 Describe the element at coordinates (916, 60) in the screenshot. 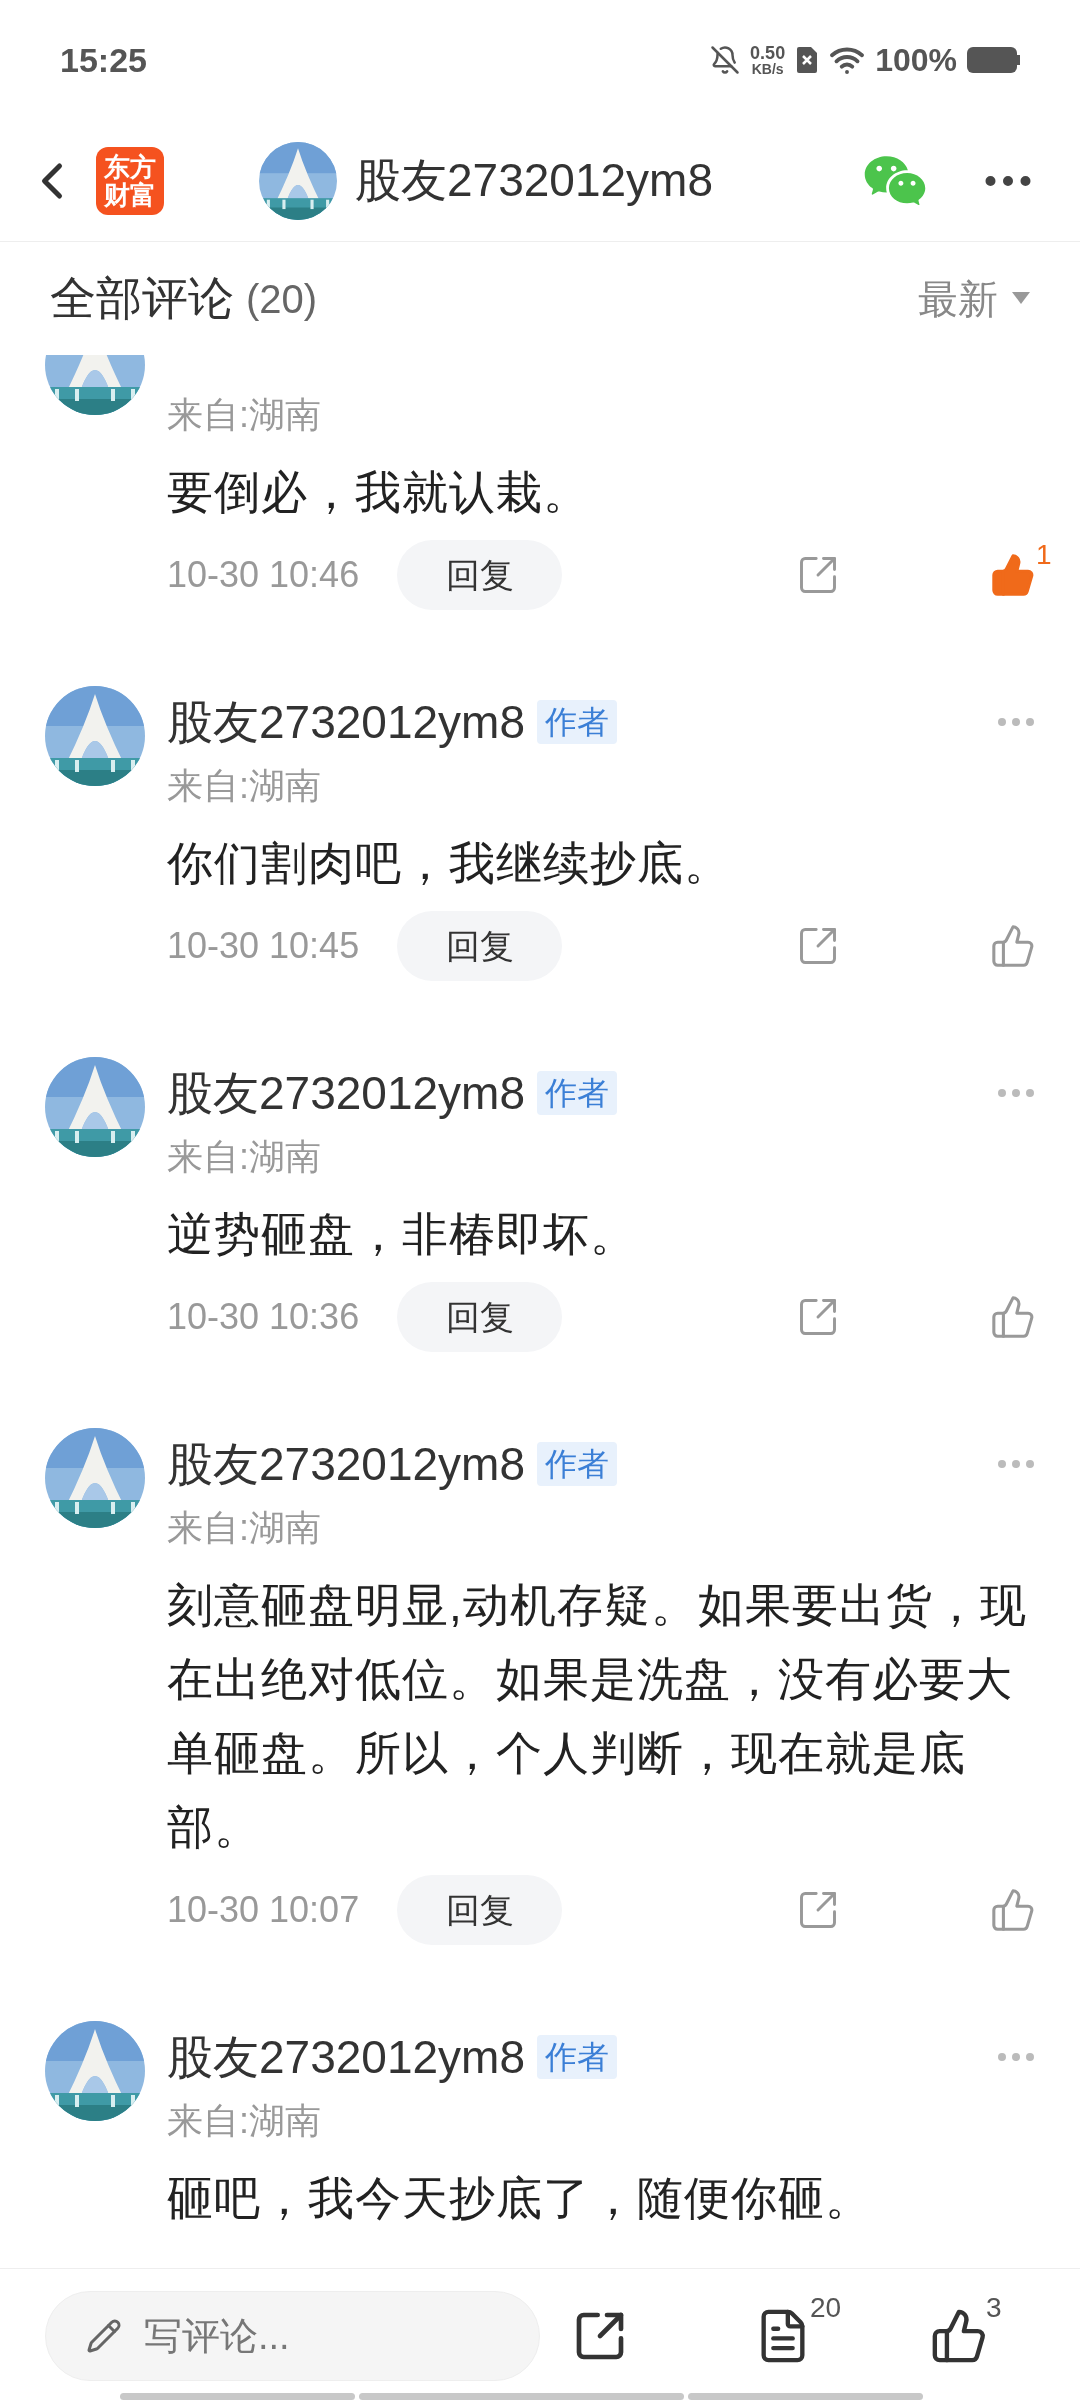

I see `battery-percent: 100%` at that location.